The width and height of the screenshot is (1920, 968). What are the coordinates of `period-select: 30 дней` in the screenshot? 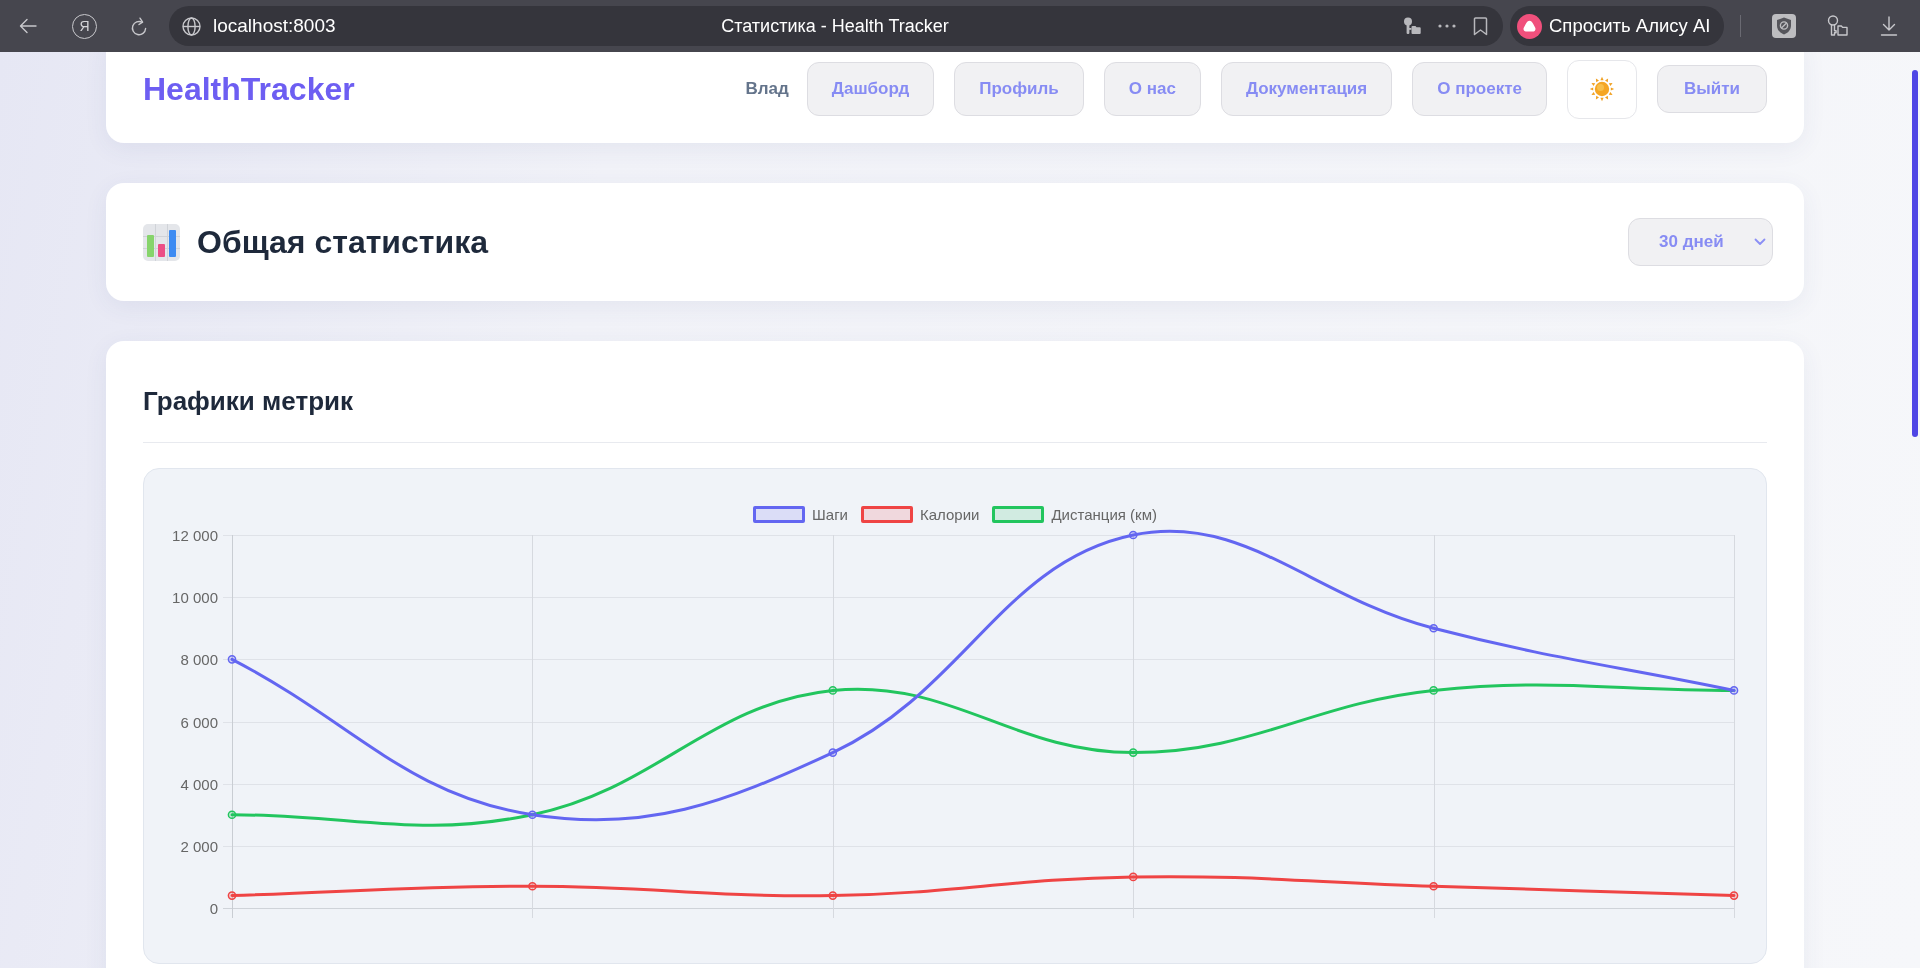 It's located at (1700, 242).